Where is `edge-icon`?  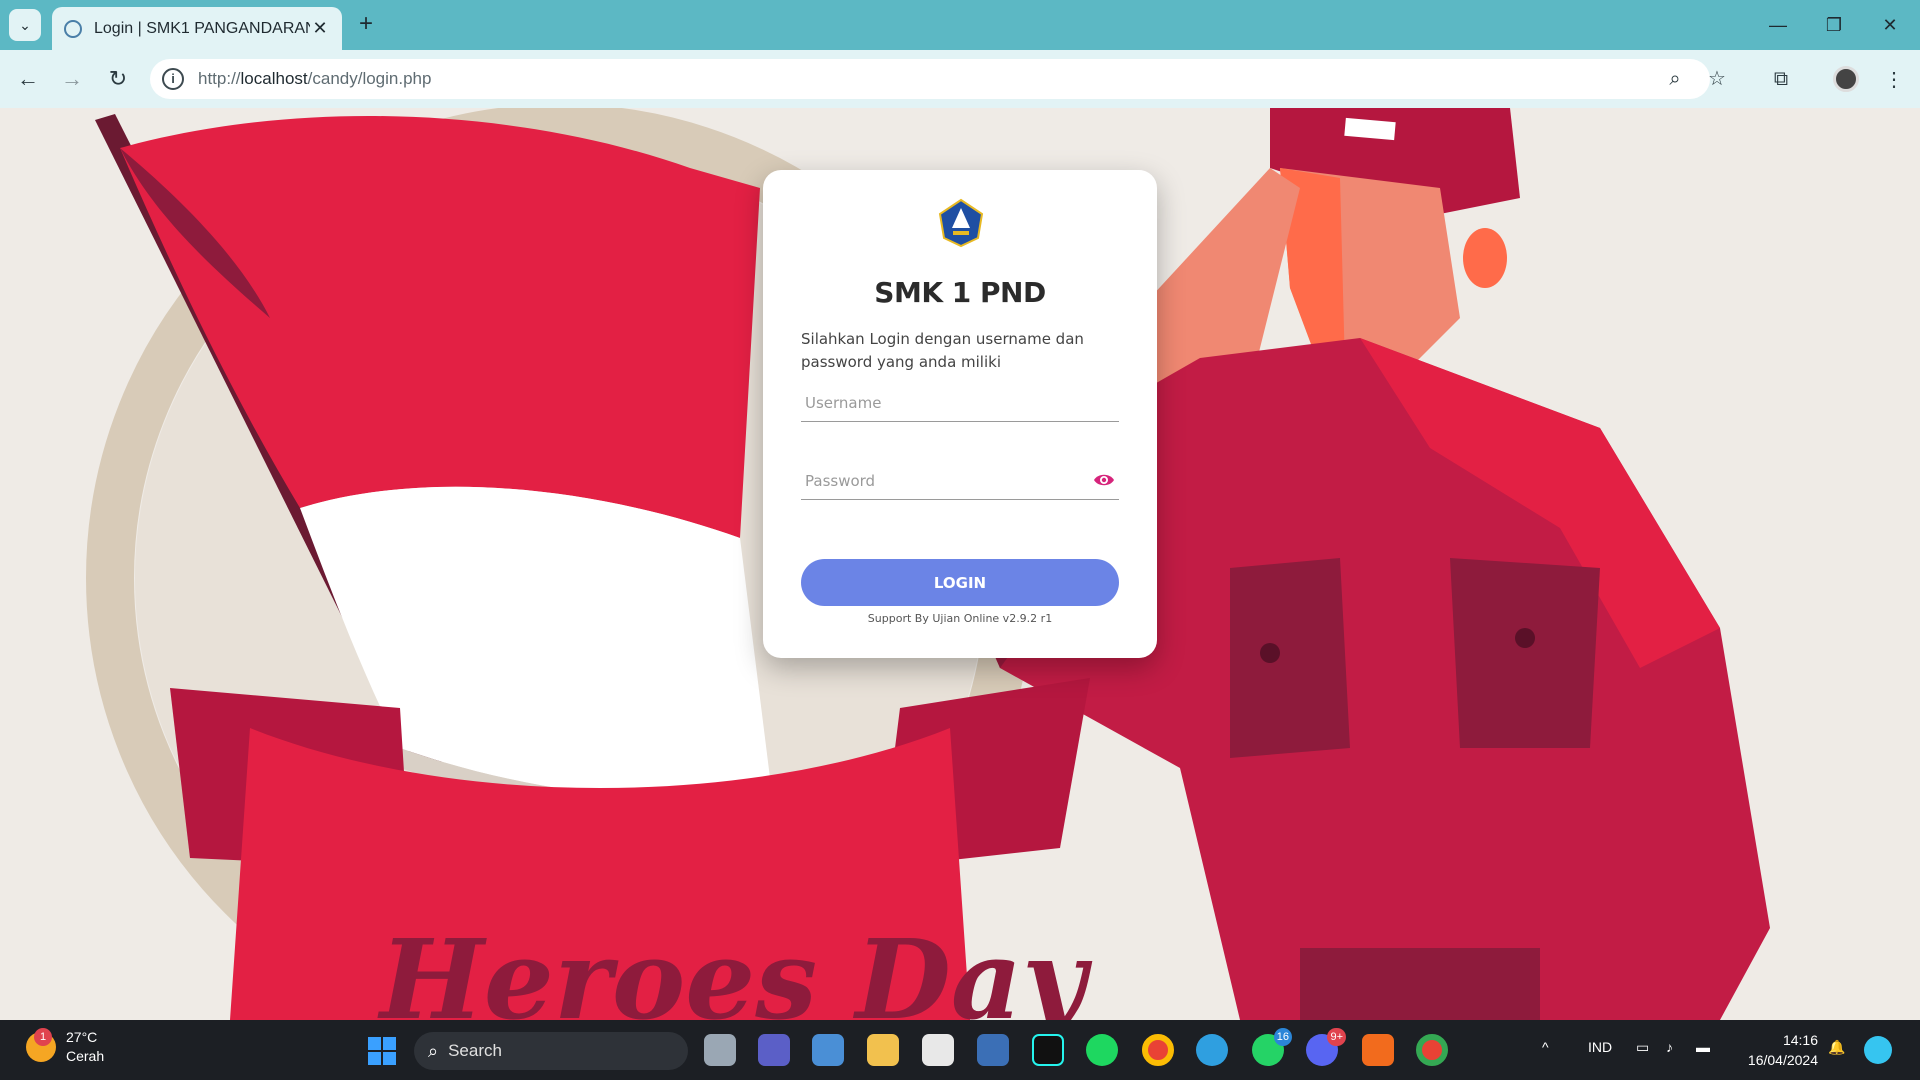 edge-icon is located at coordinates (1212, 1050).